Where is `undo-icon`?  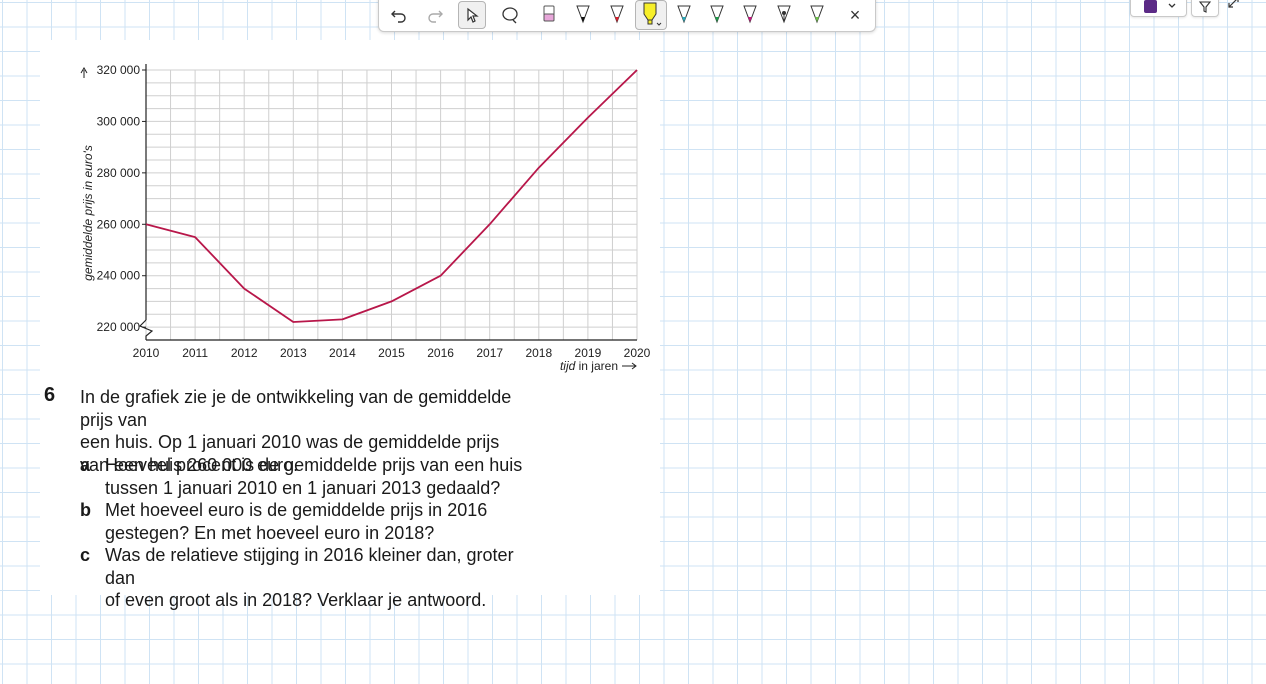 undo-icon is located at coordinates (399, 15).